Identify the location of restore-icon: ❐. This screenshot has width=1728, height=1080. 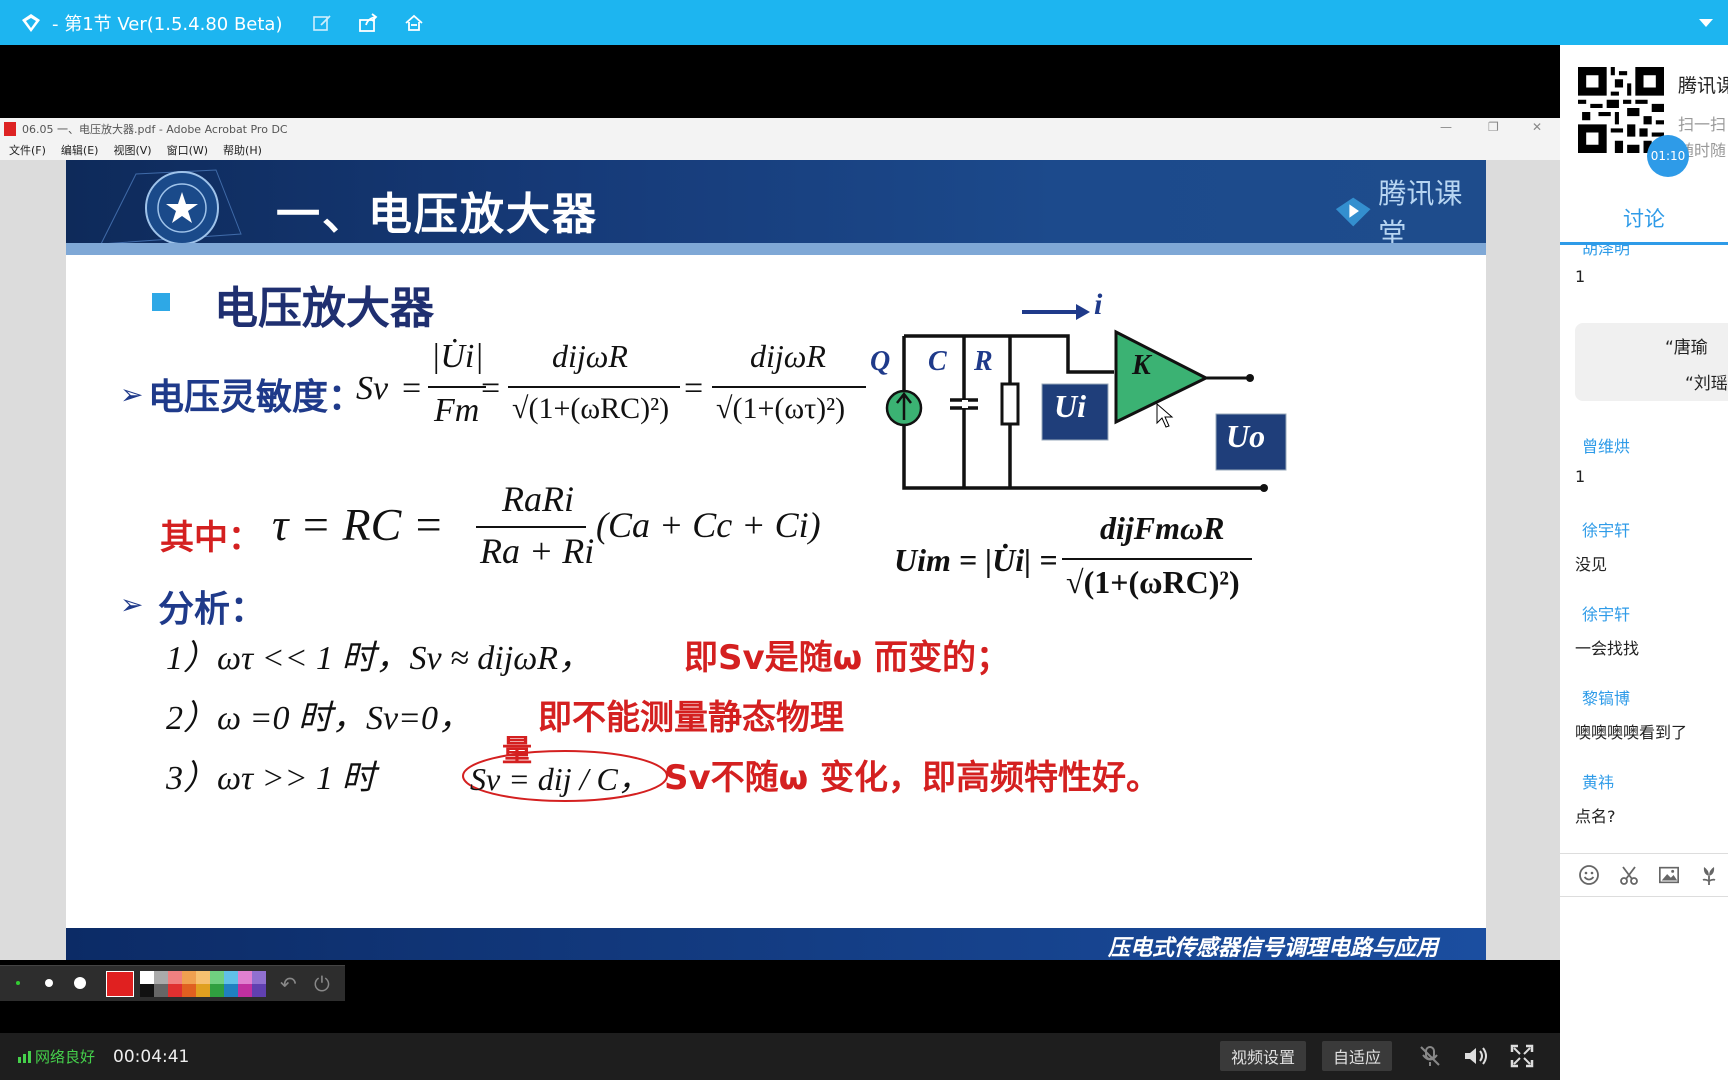
(1493, 127).